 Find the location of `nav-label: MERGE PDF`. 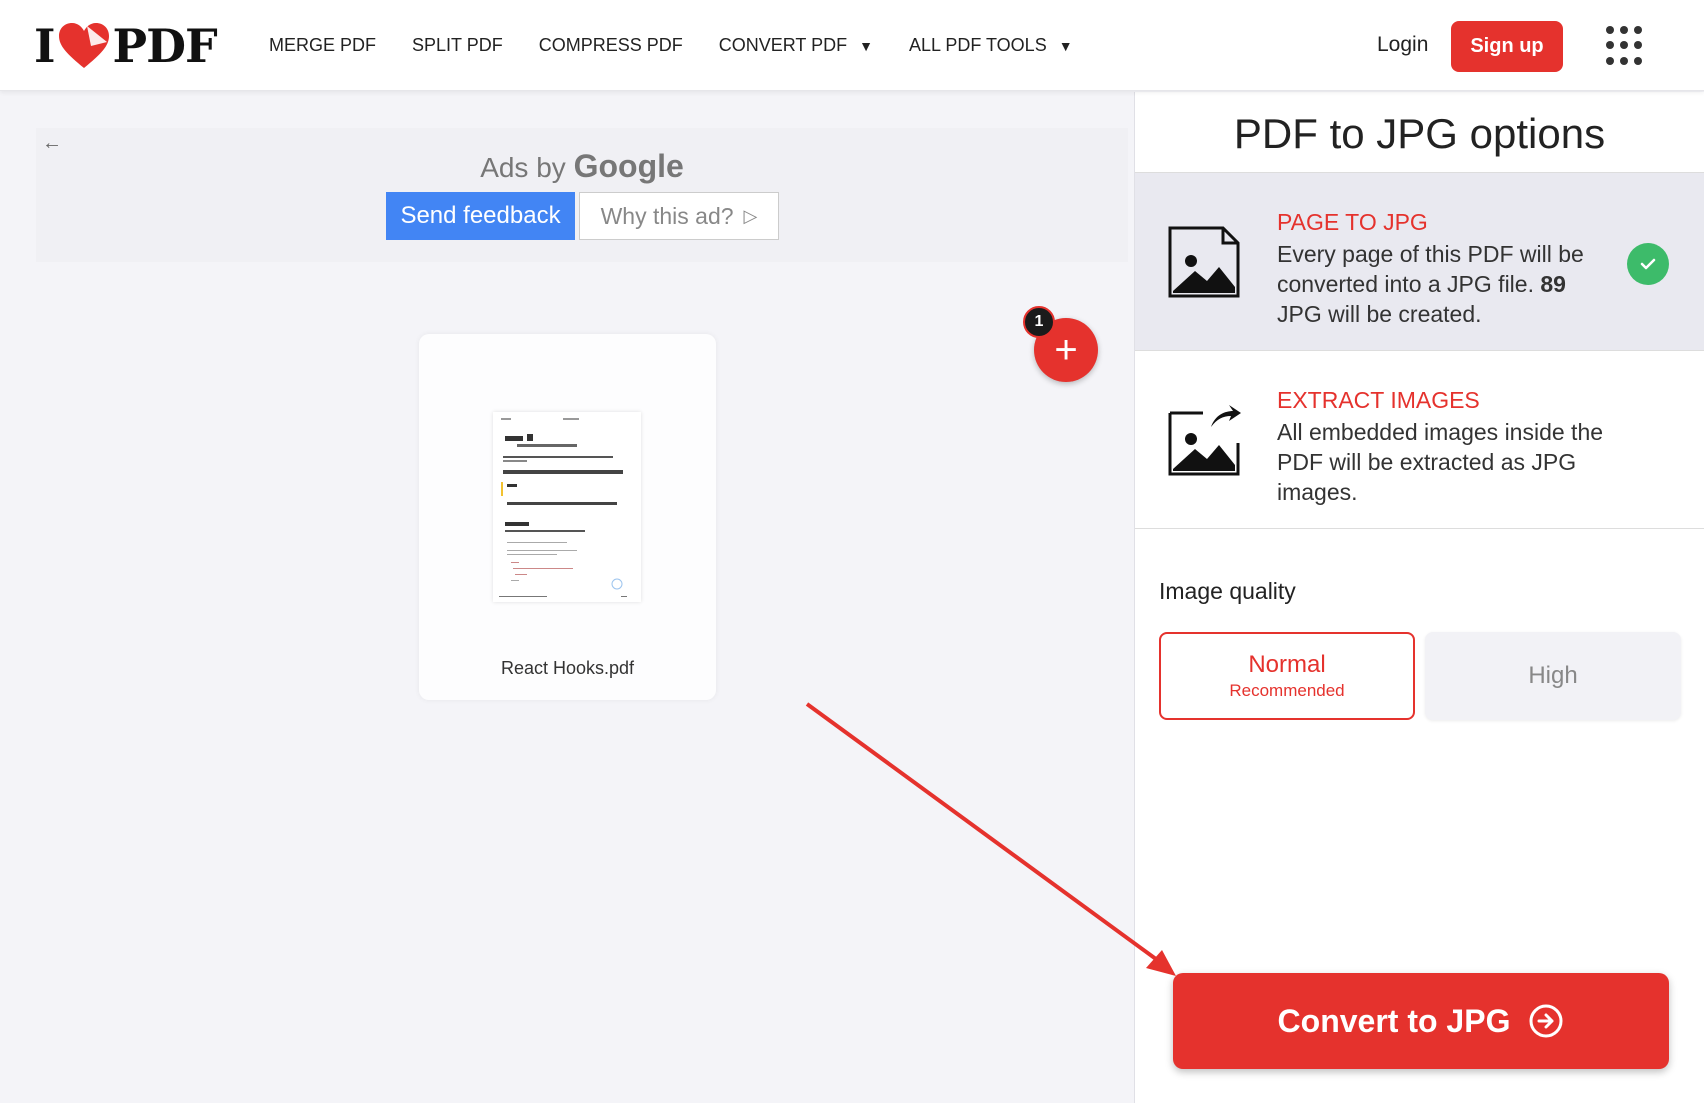

nav-label: MERGE PDF is located at coordinates (323, 45).